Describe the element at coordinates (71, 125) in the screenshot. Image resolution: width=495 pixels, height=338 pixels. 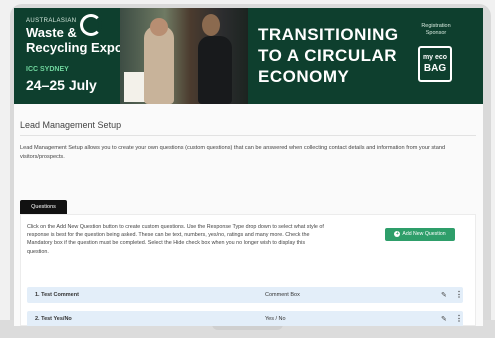
I see `page-title: Lead Management Setup` at that location.